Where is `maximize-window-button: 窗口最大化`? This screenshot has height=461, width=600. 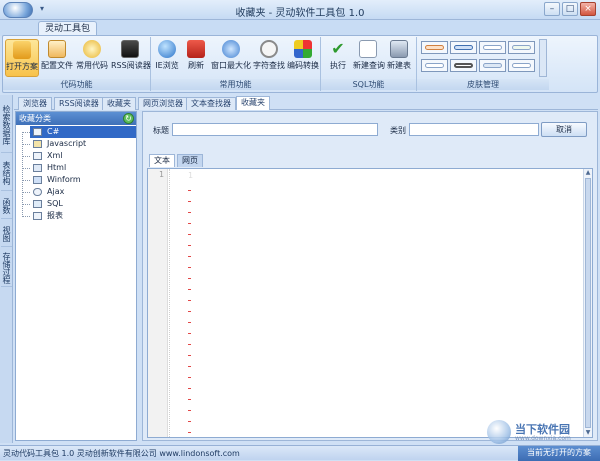 maximize-window-button: 窗口最大化 is located at coordinates (231, 58).